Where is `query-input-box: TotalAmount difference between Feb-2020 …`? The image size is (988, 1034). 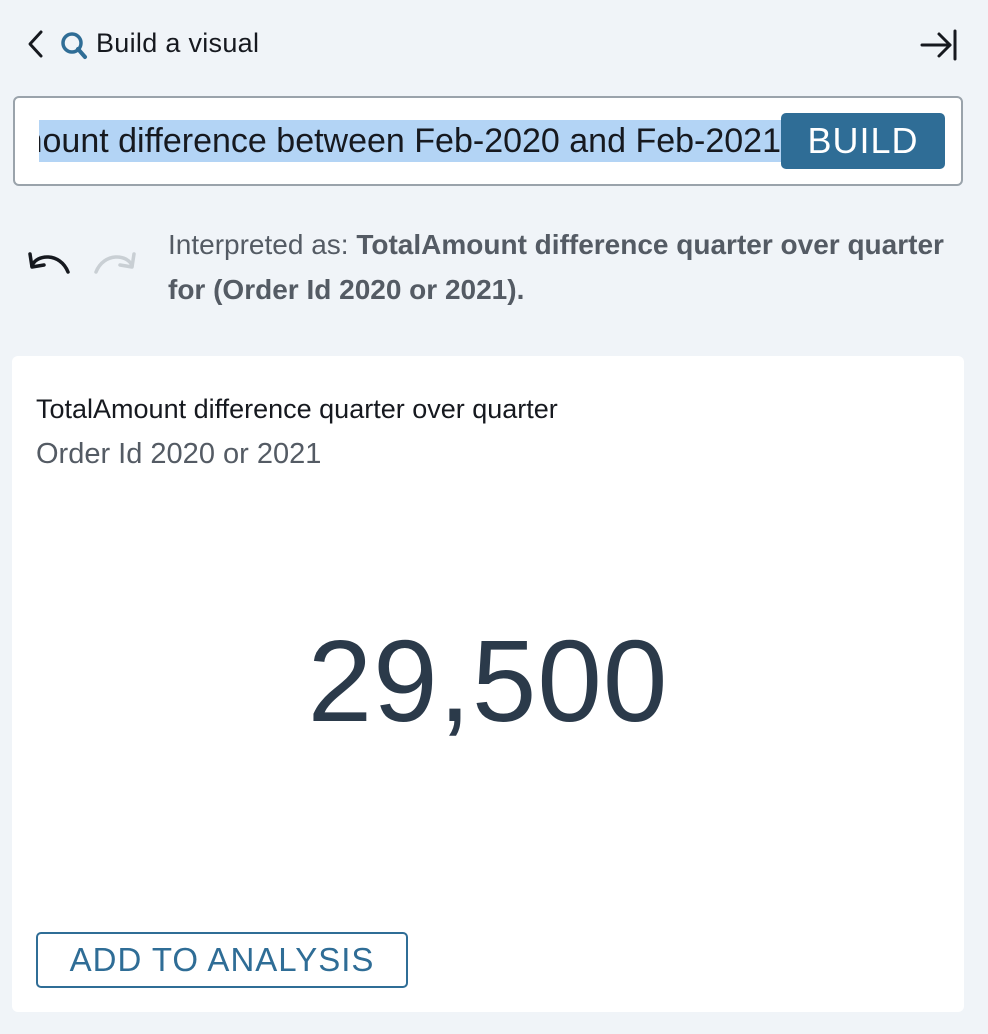
query-input-box: TotalAmount difference between Feb-2020 … is located at coordinates (488, 141).